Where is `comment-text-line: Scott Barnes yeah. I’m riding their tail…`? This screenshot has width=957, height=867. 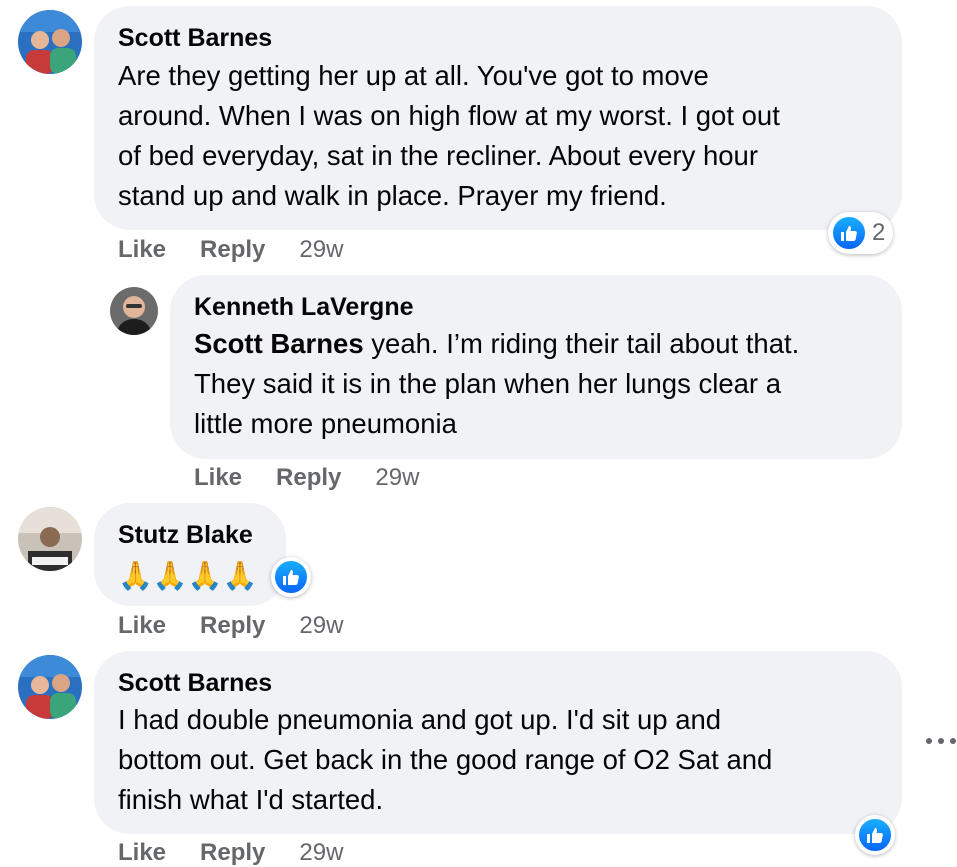 comment-text-line: Scott Barnes yeah. I’m riding their tail… is located at coordinates (496, 344).